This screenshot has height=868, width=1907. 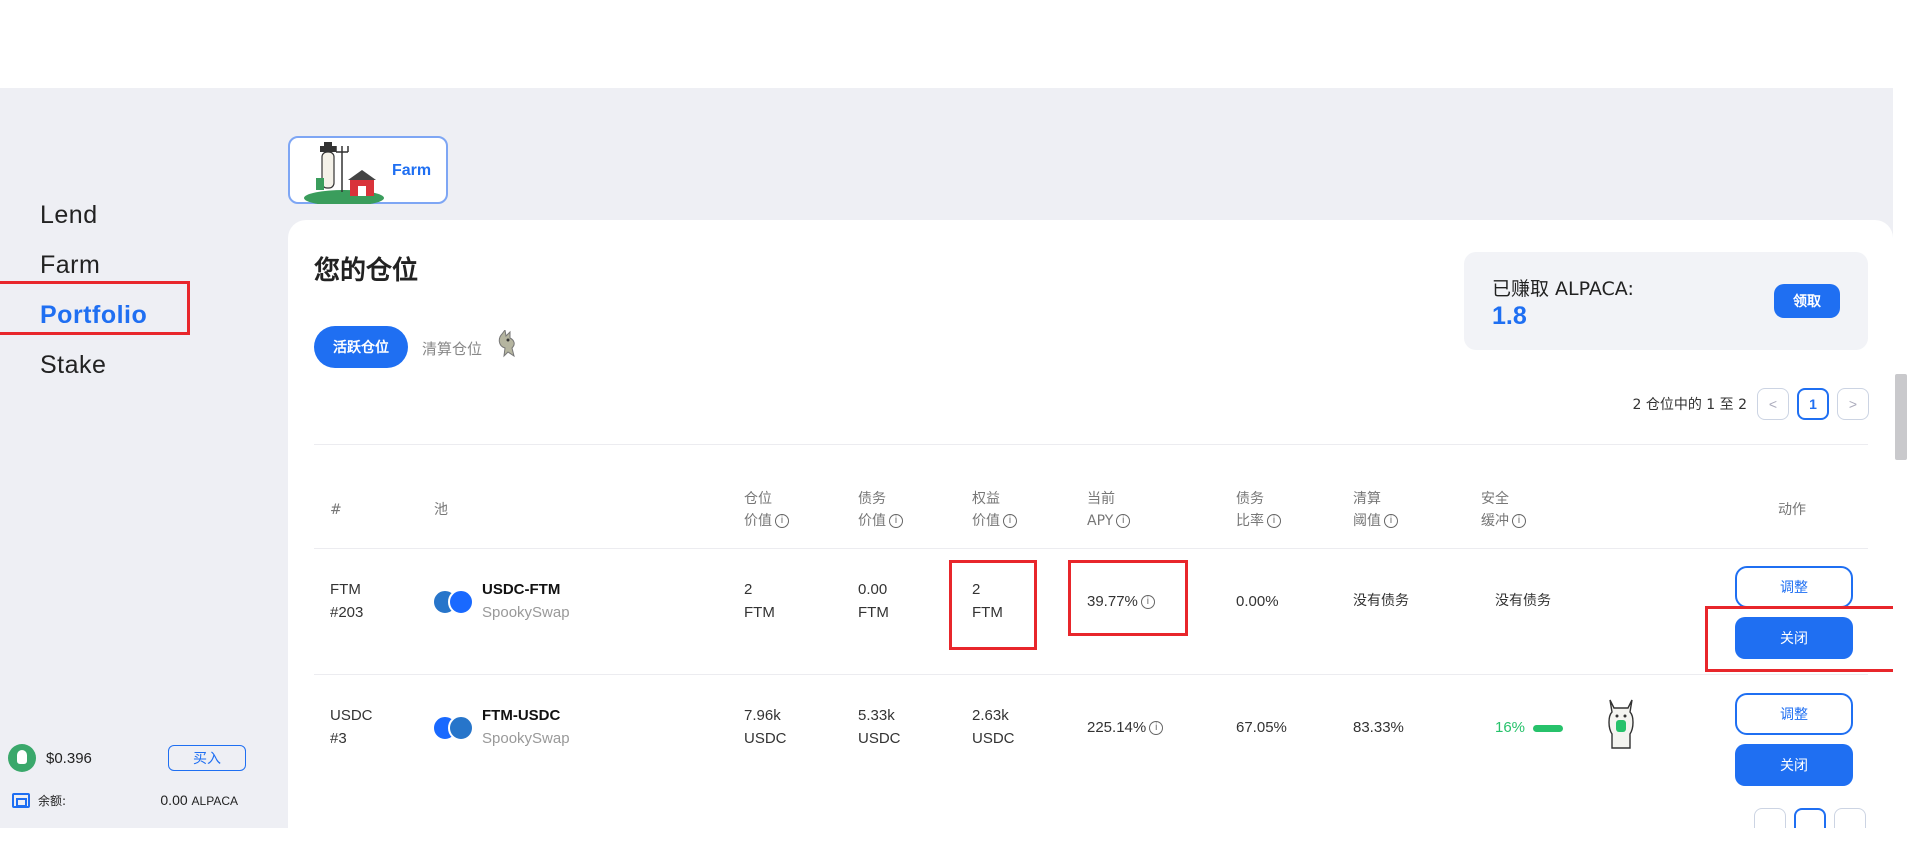 I want to click on pool-pair: USDC-FTM SpookySwap, so click(x=526, y=601).